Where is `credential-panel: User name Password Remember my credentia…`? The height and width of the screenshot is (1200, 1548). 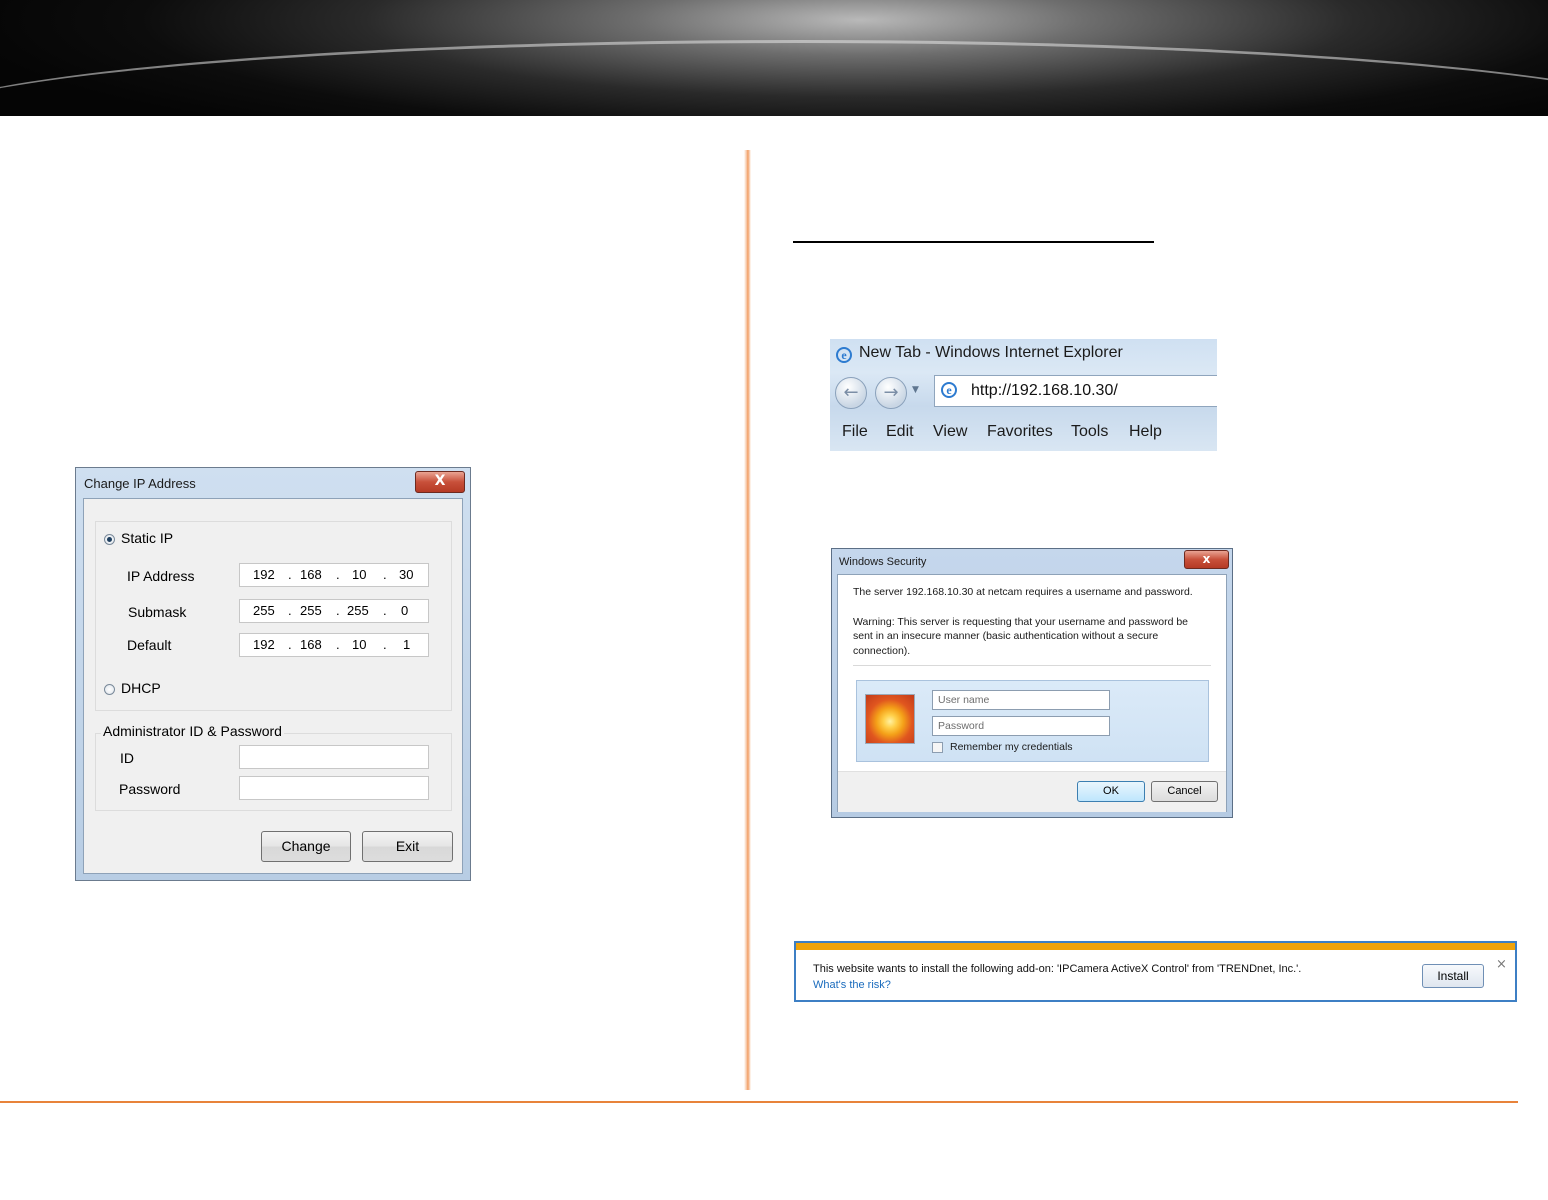
credential-panel: User name Password Remember my credentia… is located at coordinates (1032, 721).